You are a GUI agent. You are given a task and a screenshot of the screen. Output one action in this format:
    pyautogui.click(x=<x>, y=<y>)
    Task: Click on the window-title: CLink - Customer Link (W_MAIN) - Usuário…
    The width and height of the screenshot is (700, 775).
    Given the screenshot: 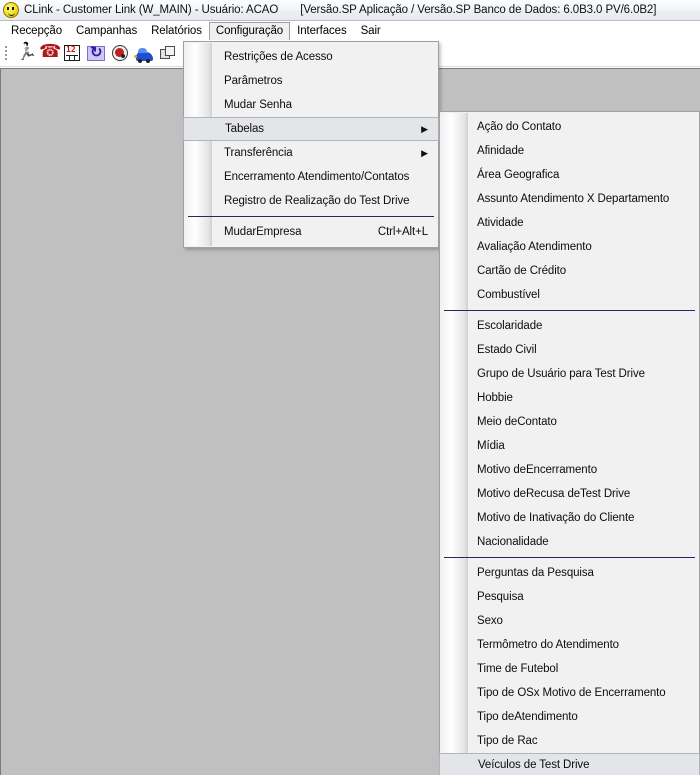 What is the action you would take?
    pyautogui.click(x=151, y=10)
    